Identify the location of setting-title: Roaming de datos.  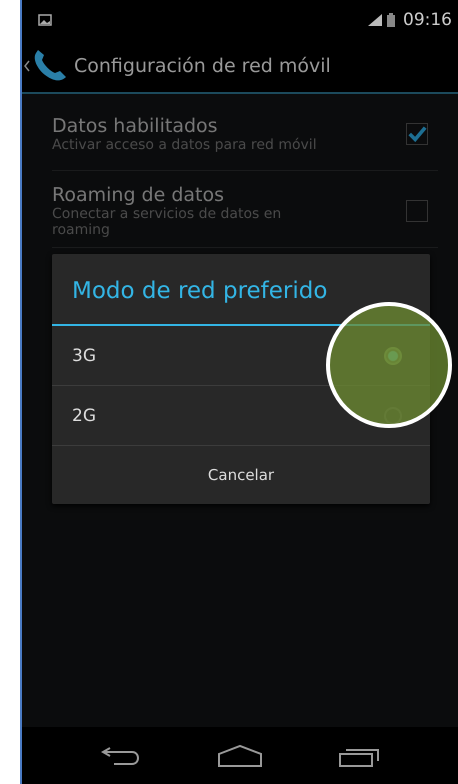
(139, 195).